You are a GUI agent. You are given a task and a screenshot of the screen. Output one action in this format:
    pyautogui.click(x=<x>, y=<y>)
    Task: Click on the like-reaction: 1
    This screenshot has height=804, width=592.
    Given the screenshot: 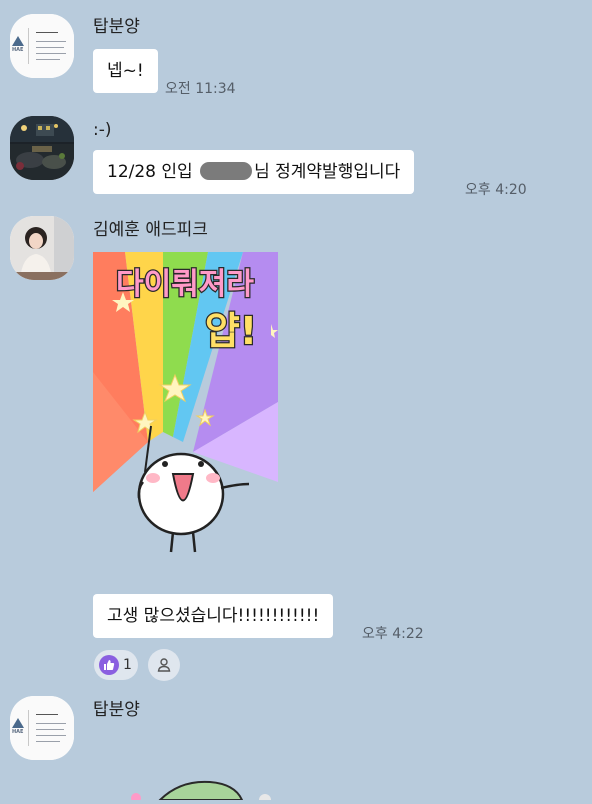 What is the action you would take?
    pyautogui.click(x=116, y=665)
    